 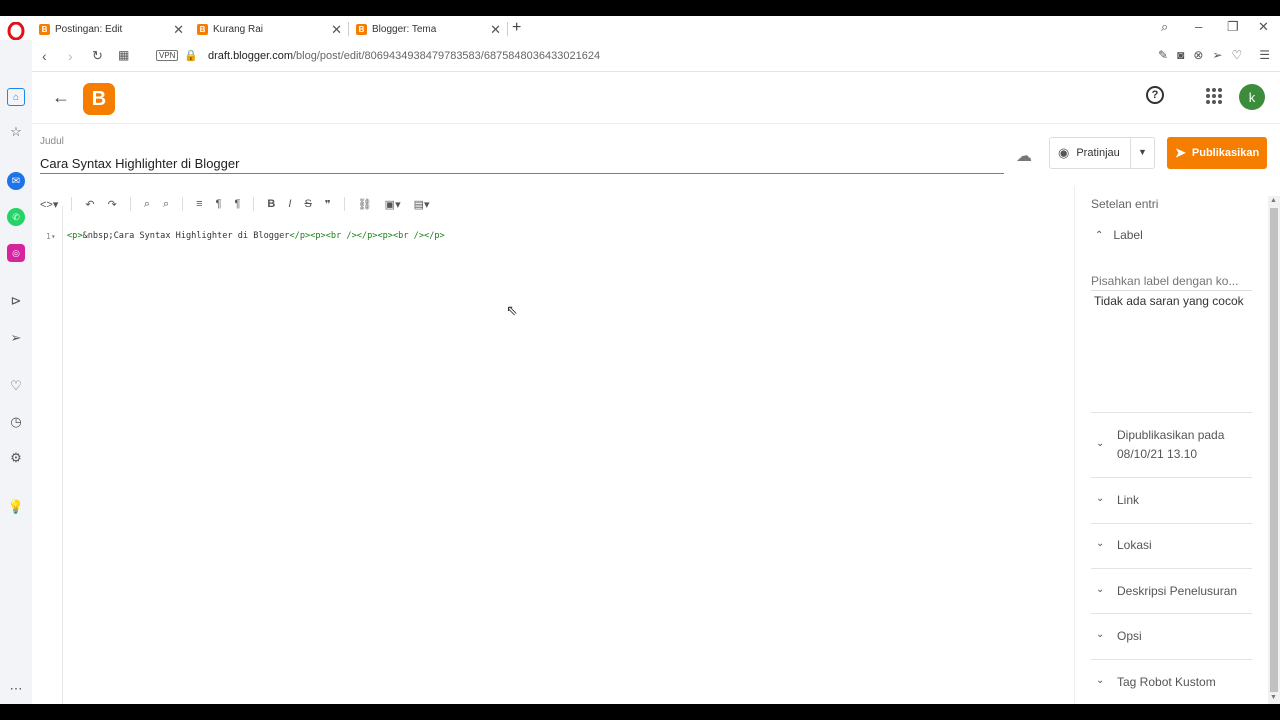 I want to click on code-gutter, so click(x=47, y=455).